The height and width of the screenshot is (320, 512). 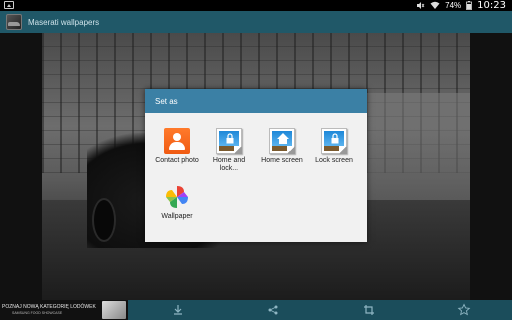 I want to click on option-home-screen: Home screen, so click(x=282, y=146).